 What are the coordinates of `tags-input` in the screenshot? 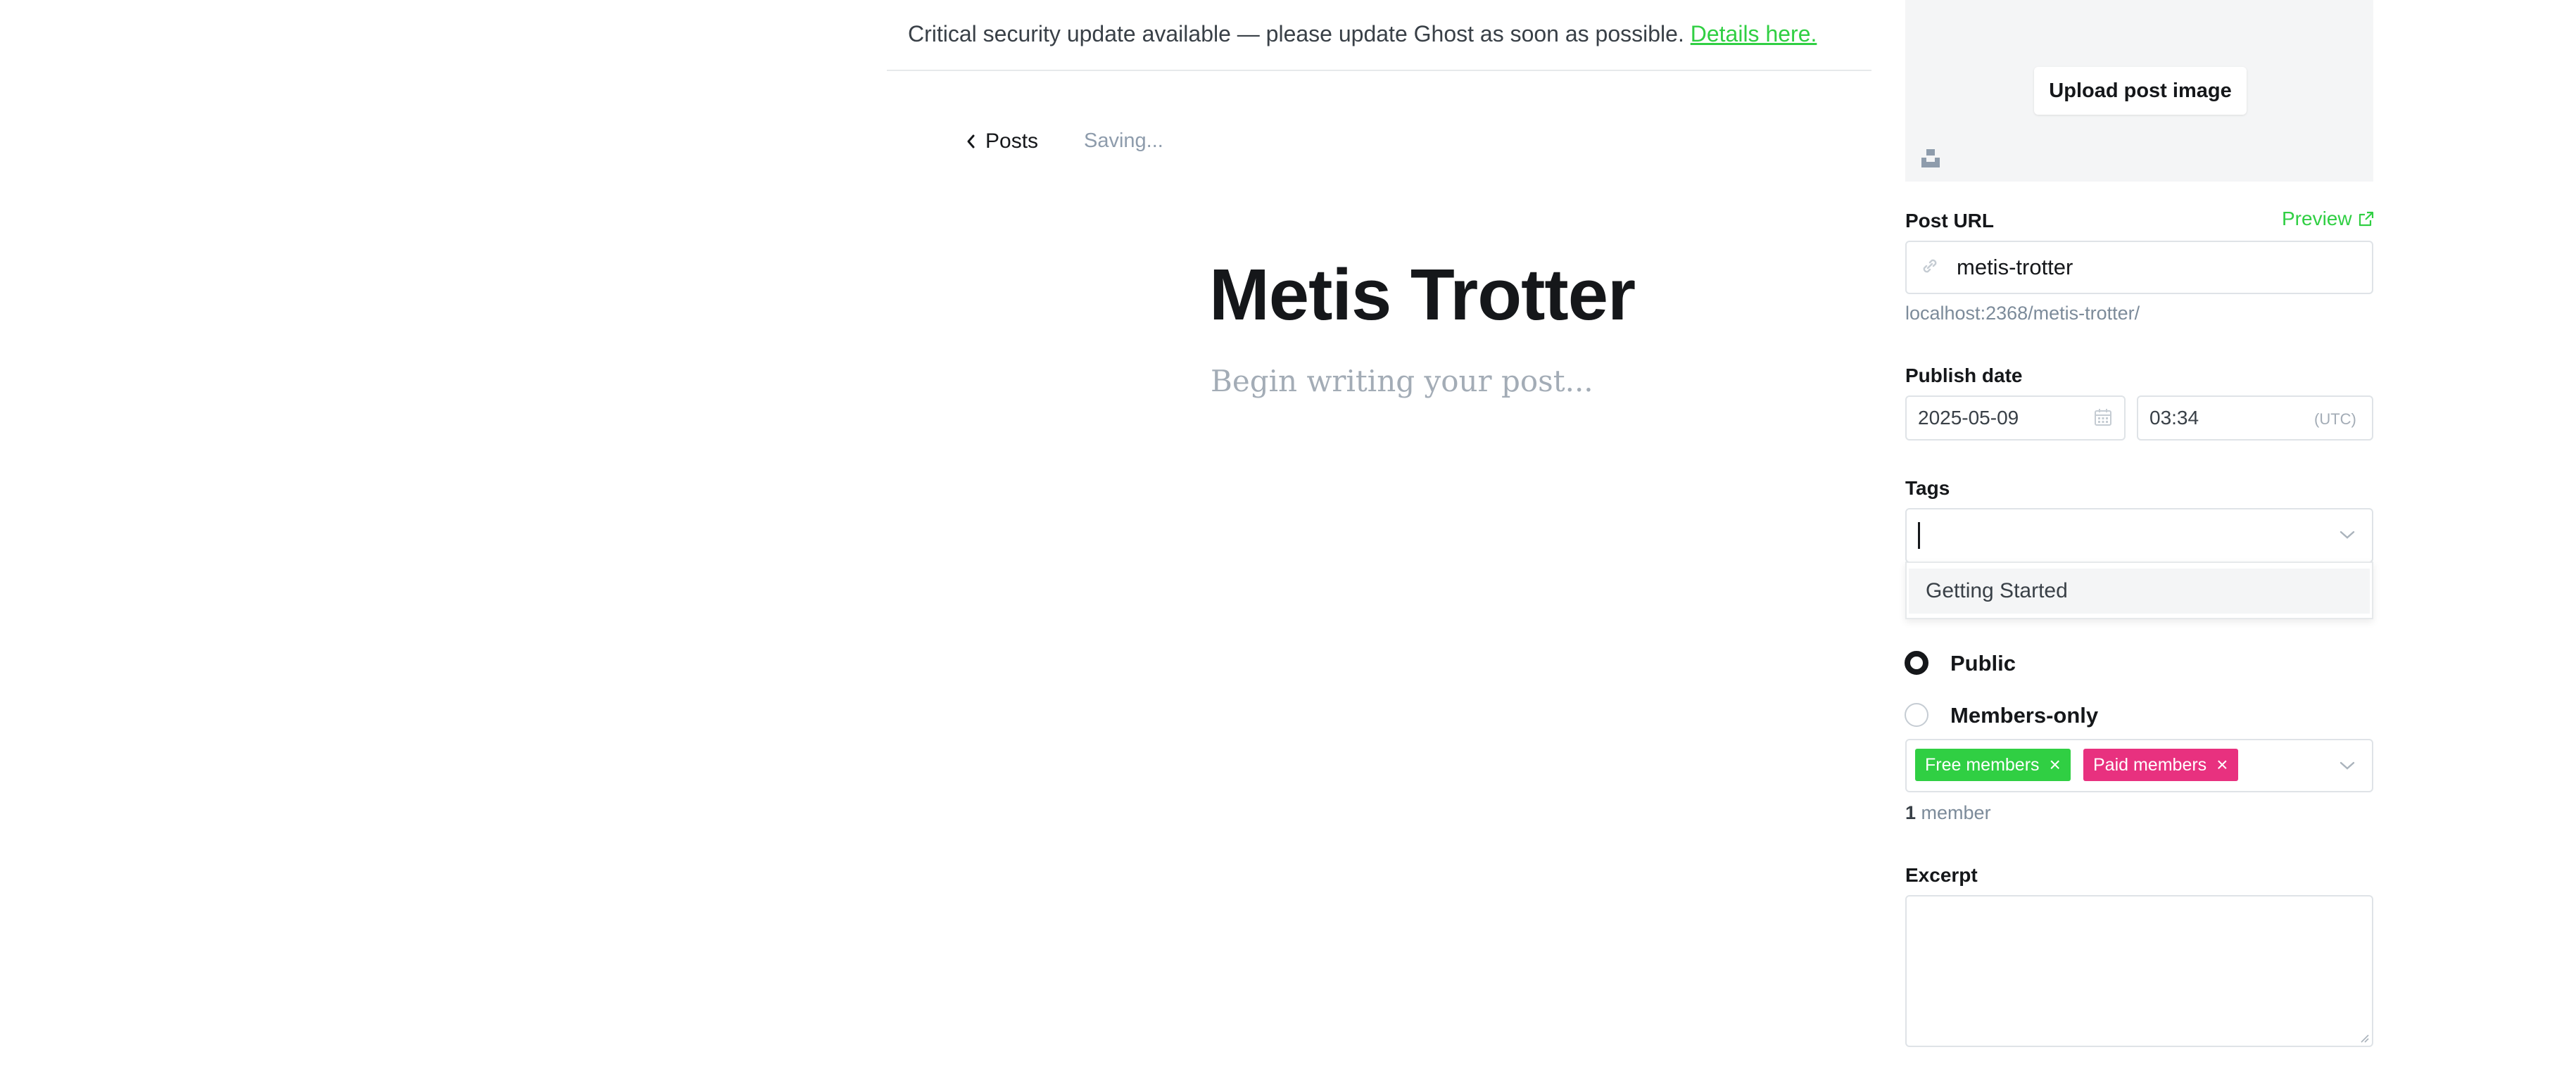 It's located at (2139, 535).